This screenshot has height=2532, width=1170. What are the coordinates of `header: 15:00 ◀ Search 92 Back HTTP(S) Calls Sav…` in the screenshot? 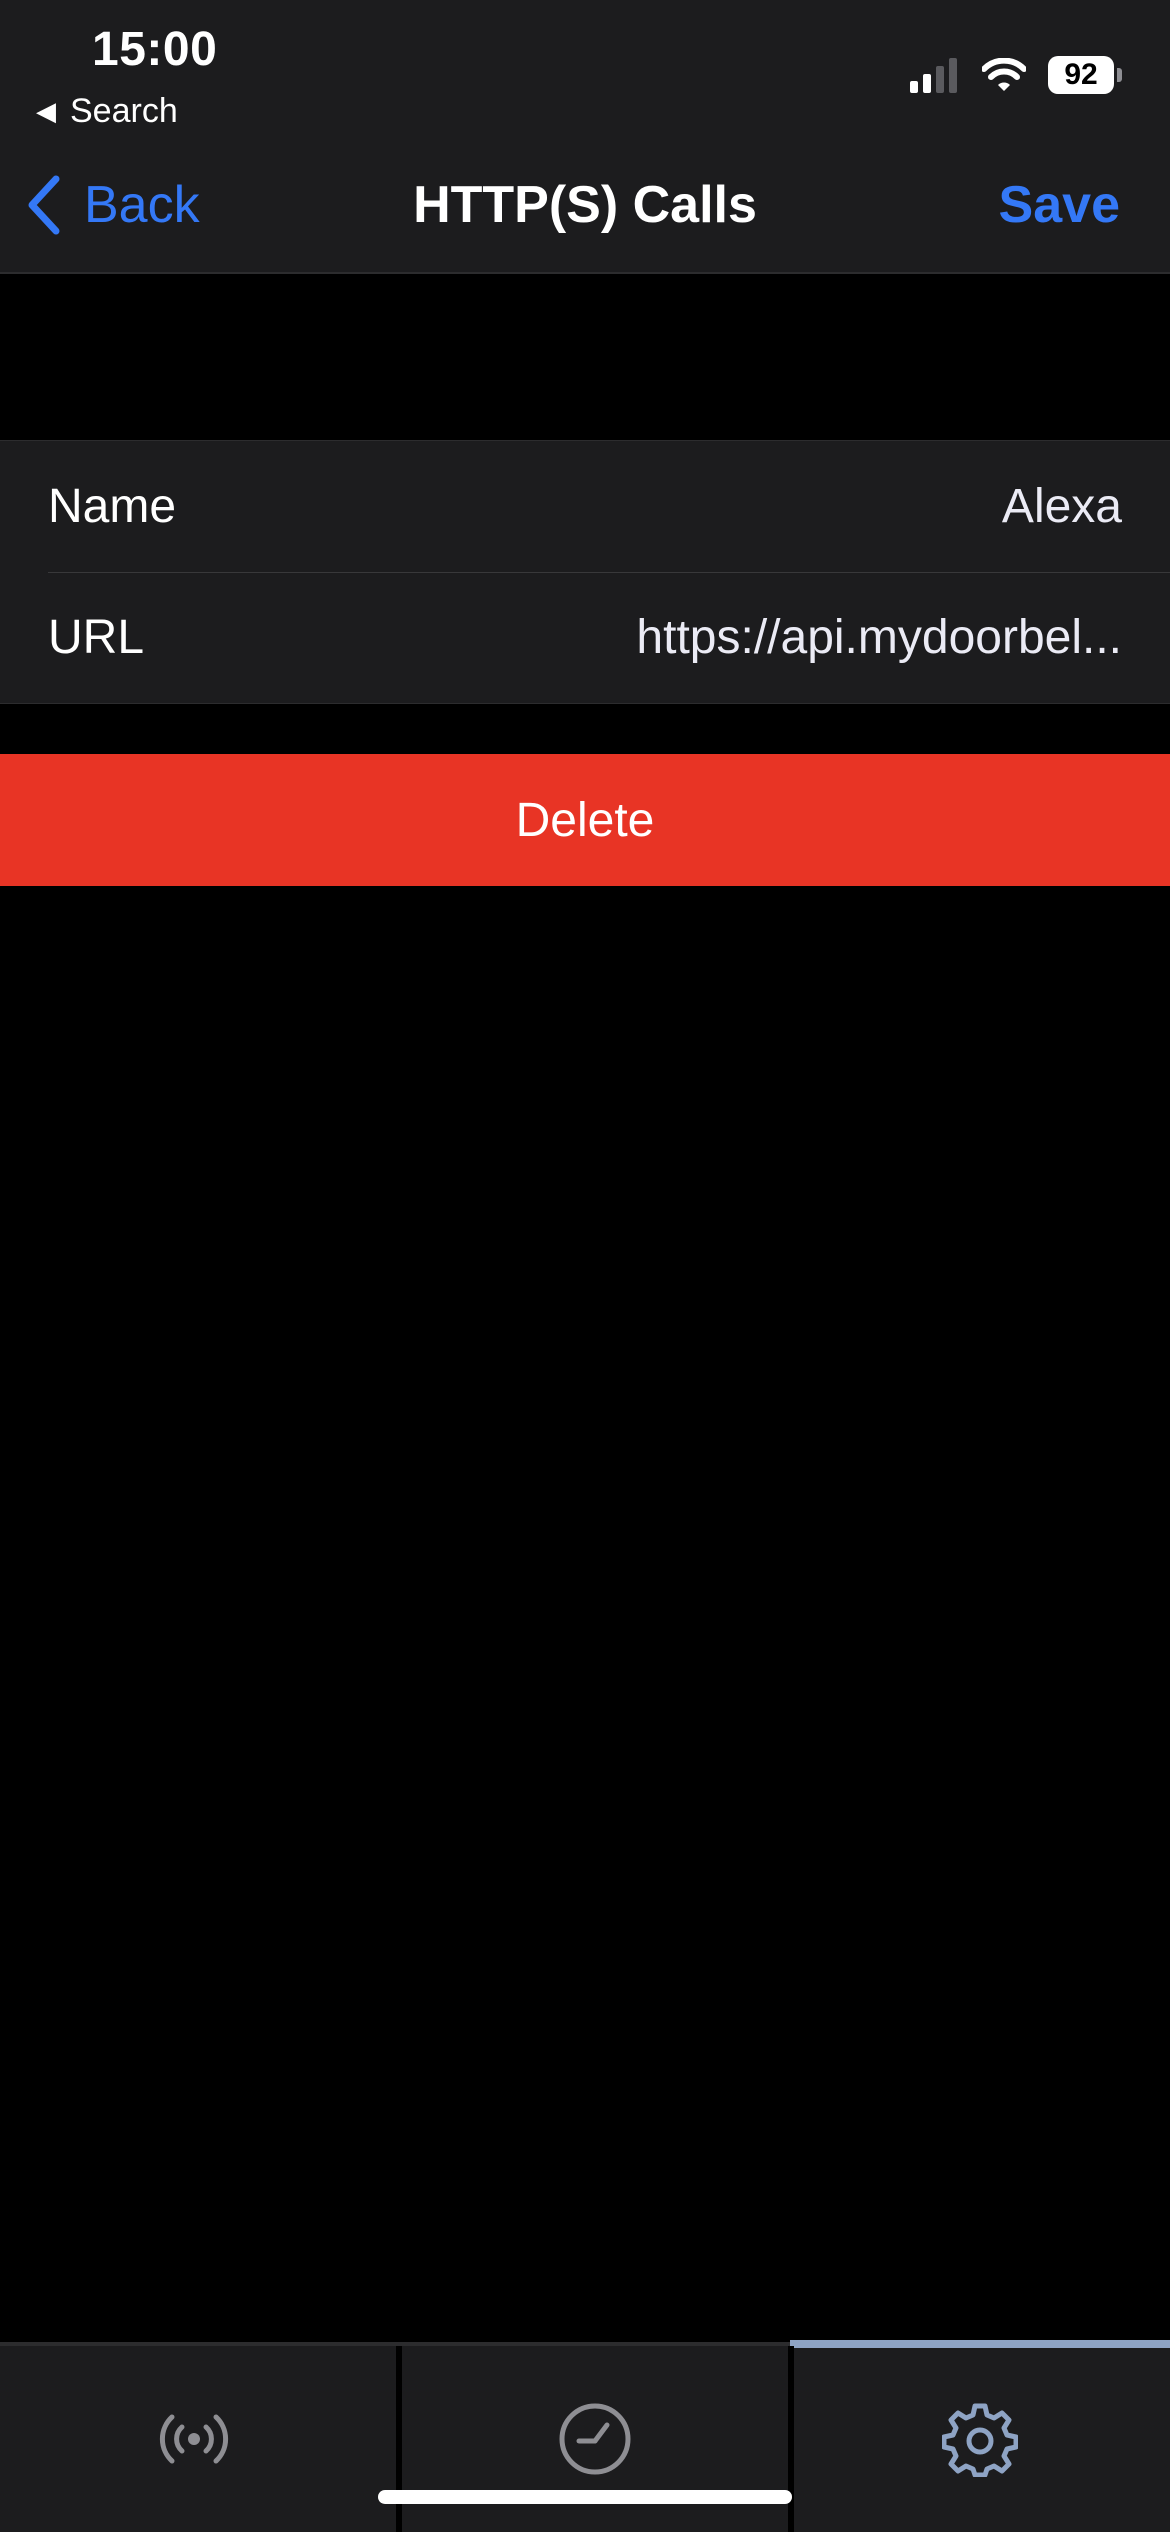 It's located at (585, 137).